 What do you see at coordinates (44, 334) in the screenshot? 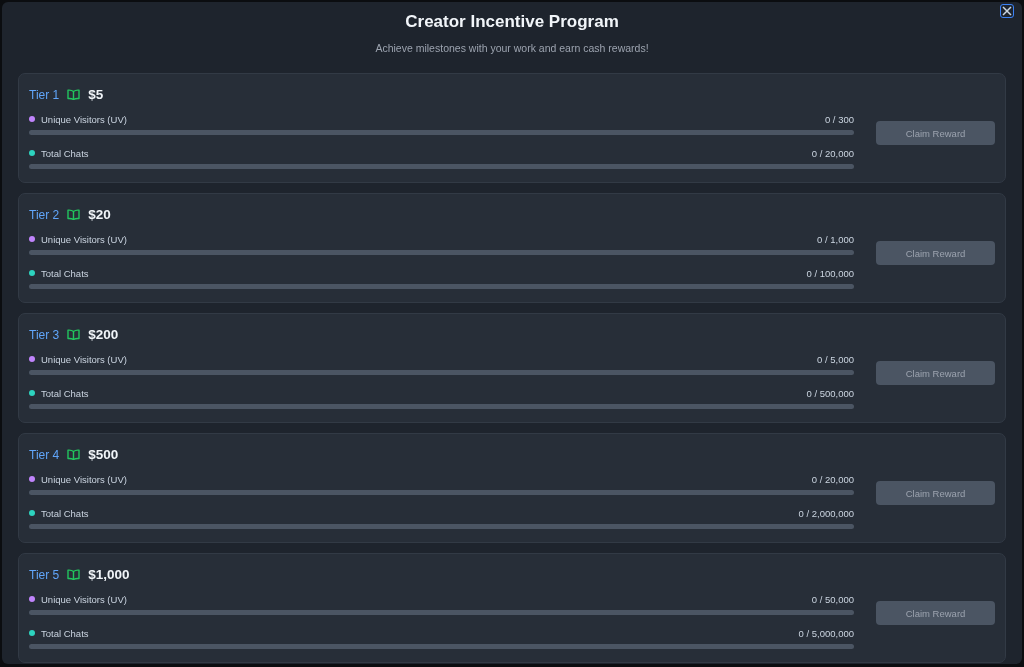
I see `tier-label: Tier 3` at bounding box center [44, 334].